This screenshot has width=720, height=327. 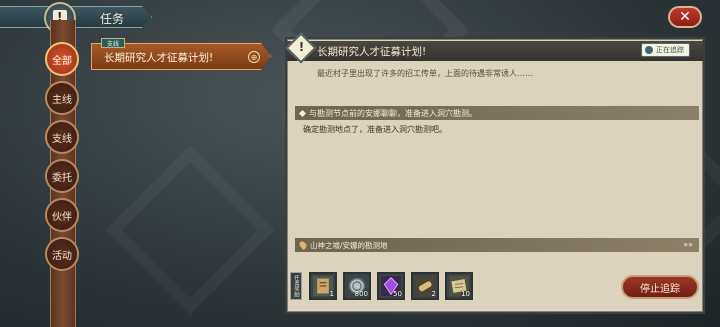 I want to click on reward-quantity: 800, so click(x=361, y=294).